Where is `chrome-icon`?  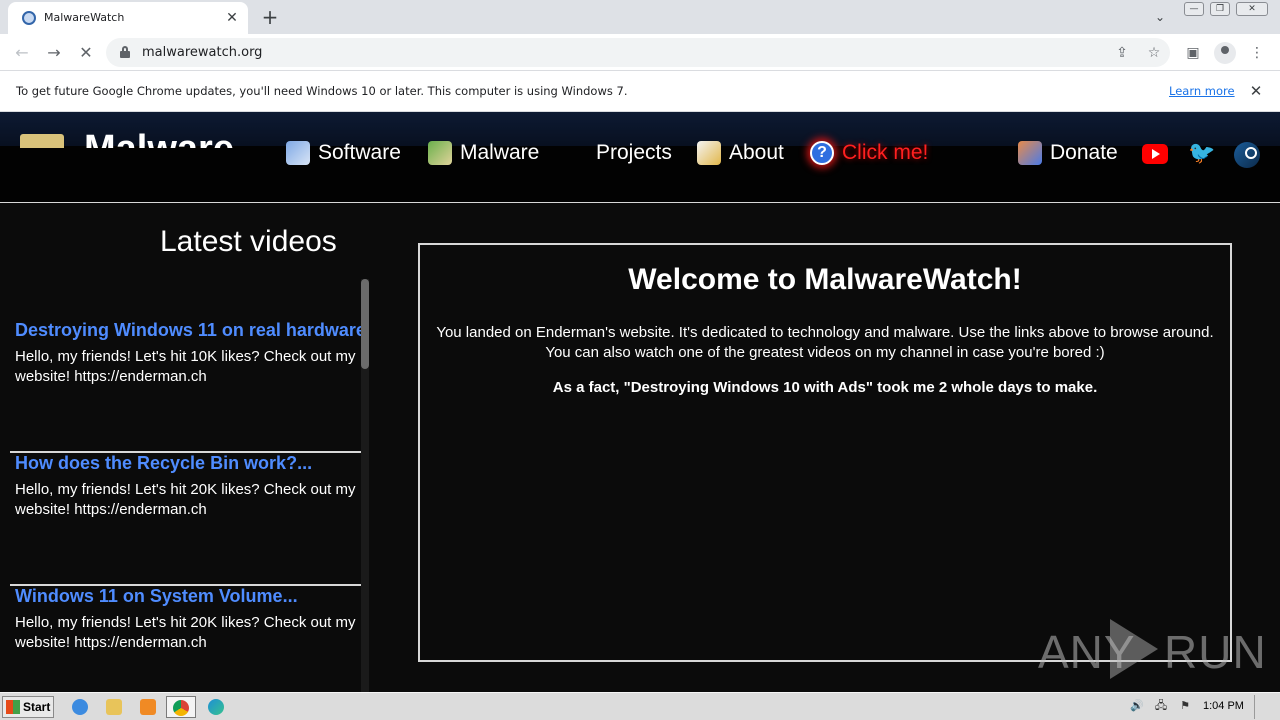
chrome-icon is located at coordinates (181, 708).